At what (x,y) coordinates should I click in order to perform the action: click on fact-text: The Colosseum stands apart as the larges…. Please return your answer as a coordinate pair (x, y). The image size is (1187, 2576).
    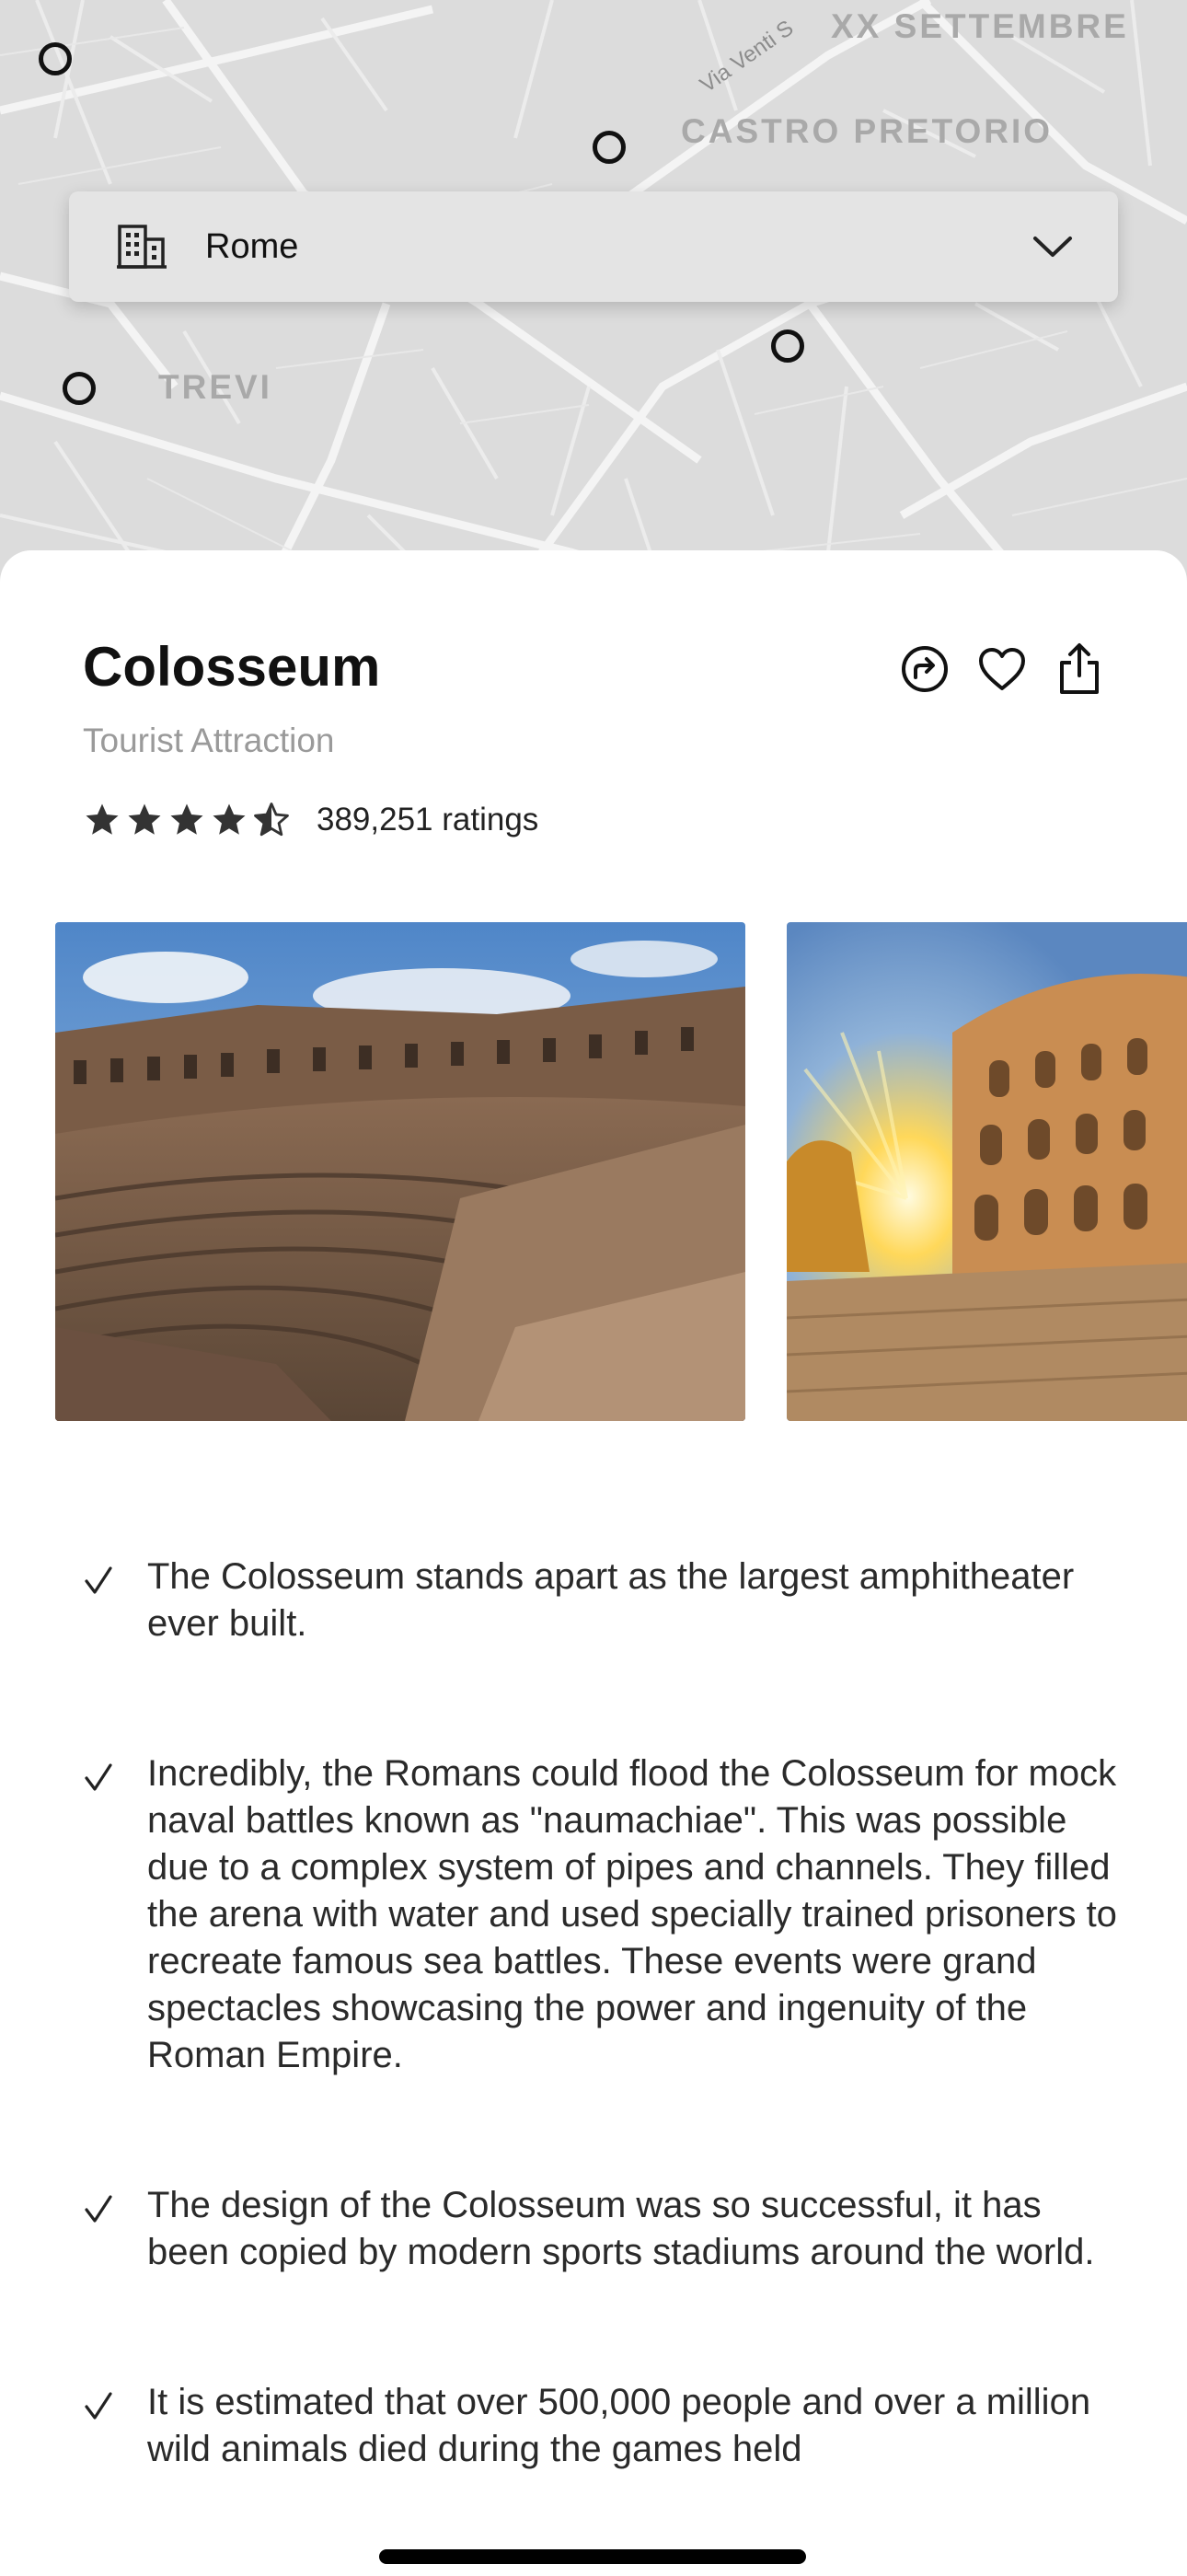
    Looking at the image, I should click on (611, 1600).